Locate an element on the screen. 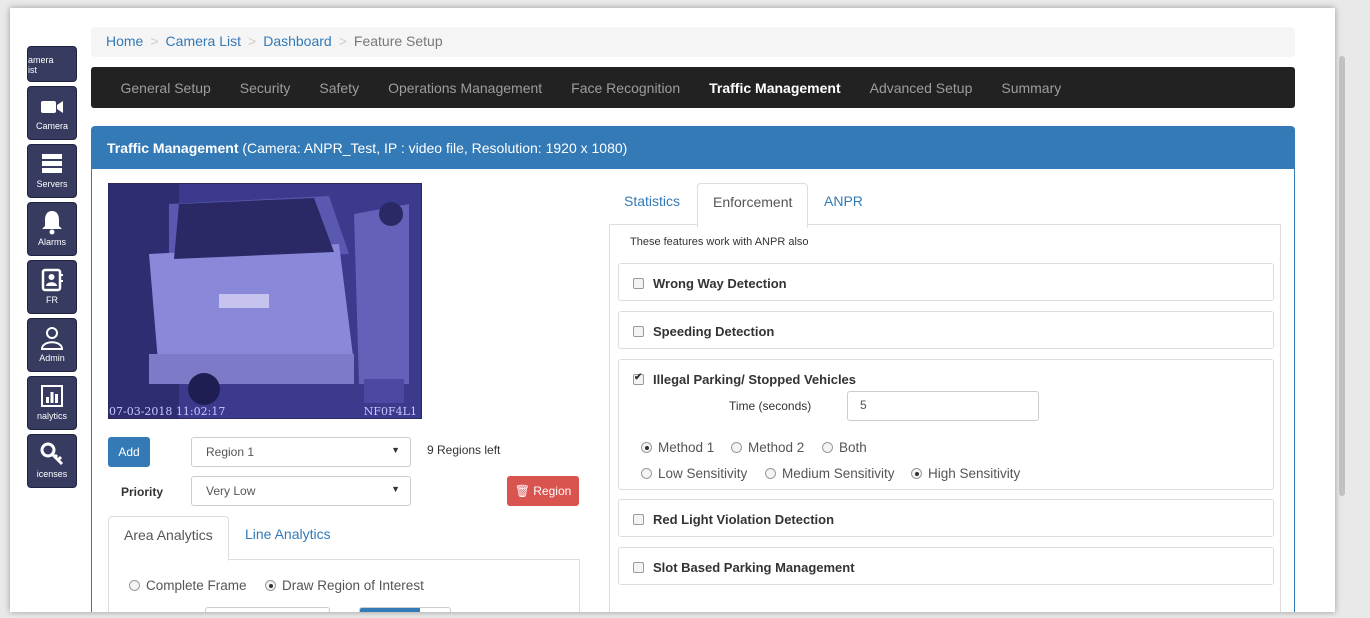 This screenshot has height=618, width=1370. draw-roi-label: Draw Region of Interest is located at coordinates (353, 585).